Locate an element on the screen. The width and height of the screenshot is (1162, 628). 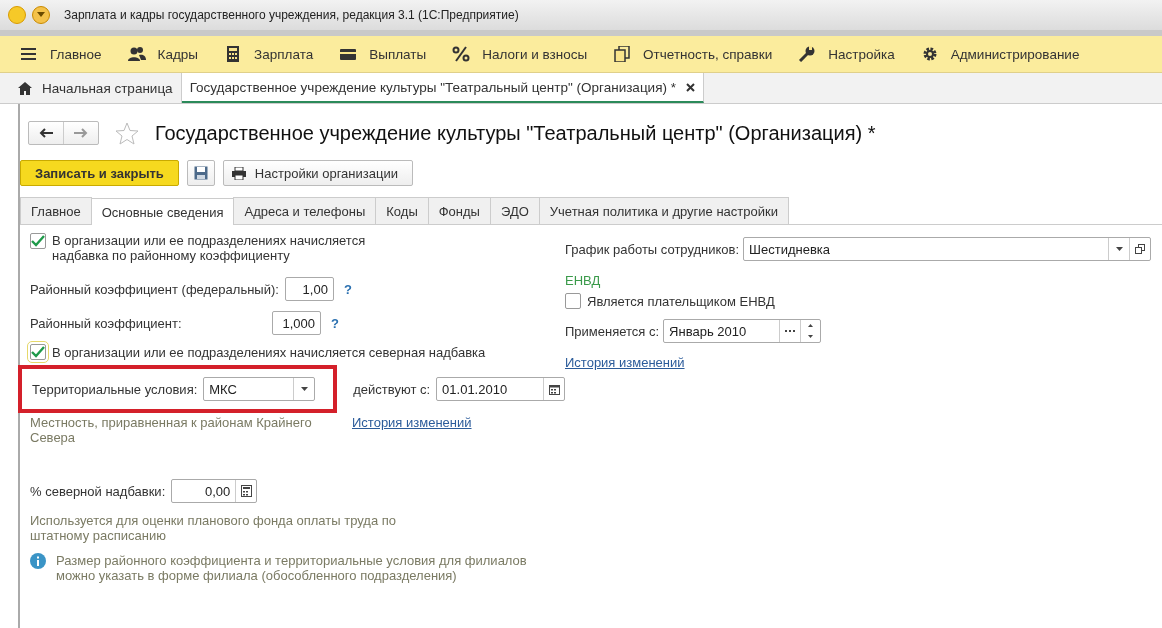
field-label: % северной надбавки: is located at coordinates (98, 491).